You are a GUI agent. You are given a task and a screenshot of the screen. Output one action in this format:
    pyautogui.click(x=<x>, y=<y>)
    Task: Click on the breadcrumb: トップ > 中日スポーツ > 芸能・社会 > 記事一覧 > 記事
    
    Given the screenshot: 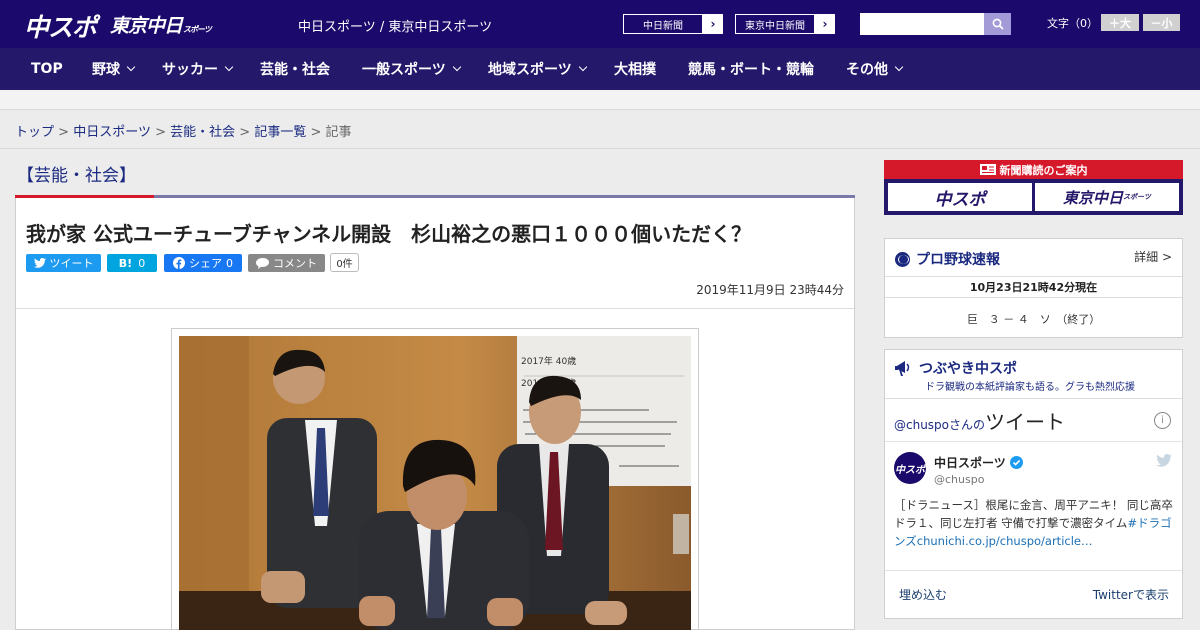 What is the action you would take?
    pyautogui.click(x=183, y=130)
    